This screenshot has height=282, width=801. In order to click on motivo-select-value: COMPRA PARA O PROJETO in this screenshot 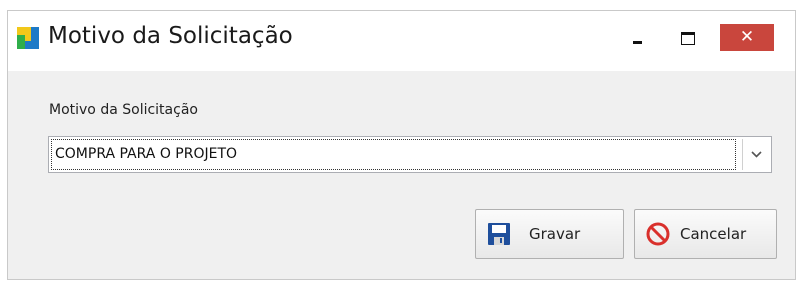, I will do `click(393, 154)`.